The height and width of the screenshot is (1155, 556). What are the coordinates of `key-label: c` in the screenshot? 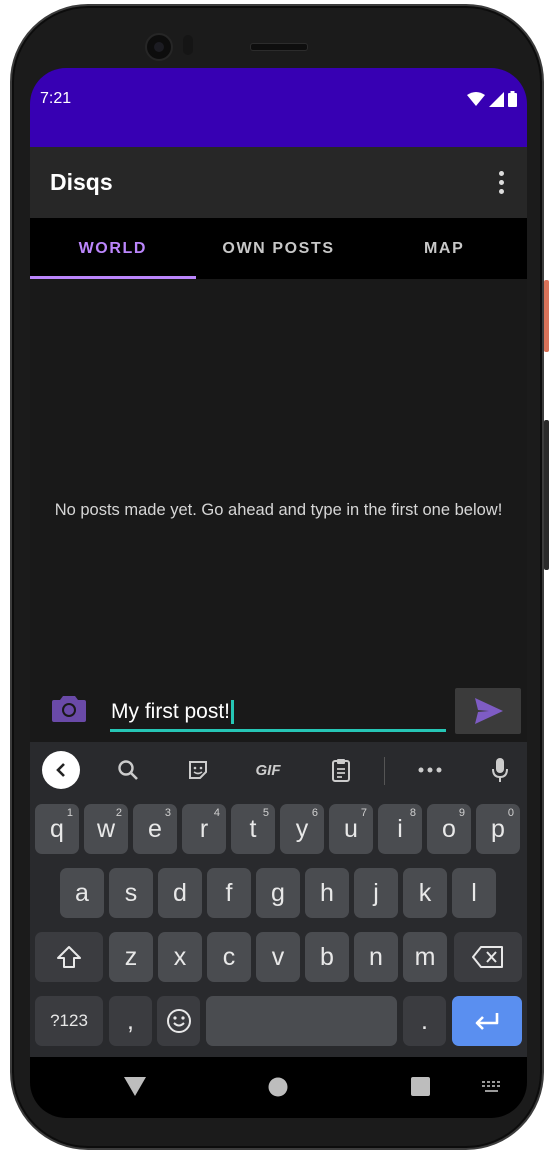 It's located at (229, 956).